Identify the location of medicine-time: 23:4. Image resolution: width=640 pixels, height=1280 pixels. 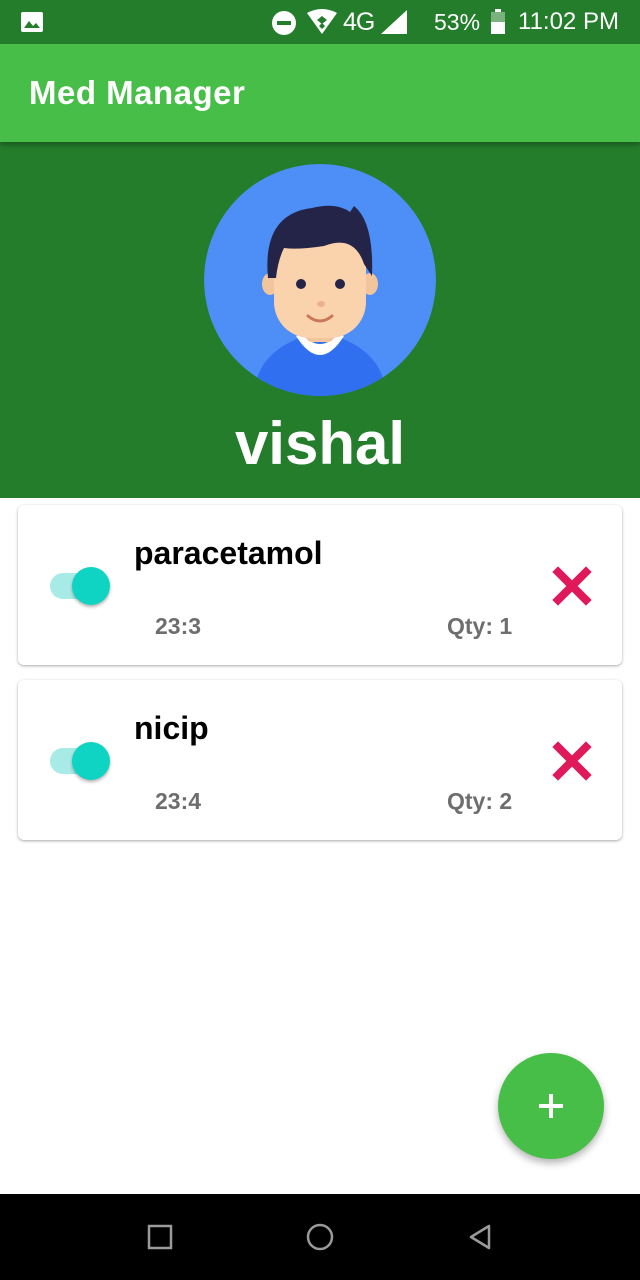
(178, 801).